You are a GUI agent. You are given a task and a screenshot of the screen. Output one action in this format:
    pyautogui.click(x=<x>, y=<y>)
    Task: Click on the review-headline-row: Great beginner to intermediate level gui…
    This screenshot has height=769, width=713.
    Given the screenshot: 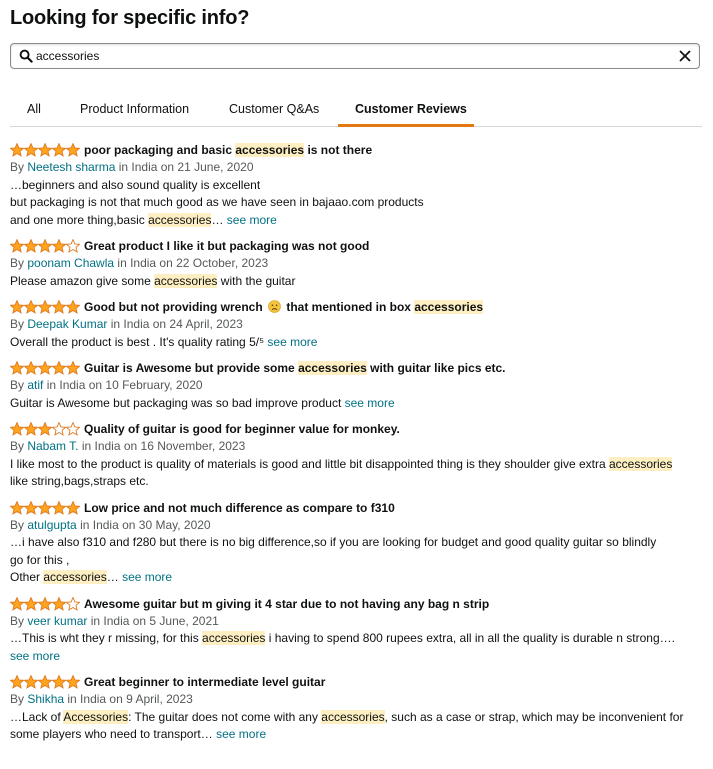 What is the action you would take?
    pyautogui.click(x=357, y=682)
    